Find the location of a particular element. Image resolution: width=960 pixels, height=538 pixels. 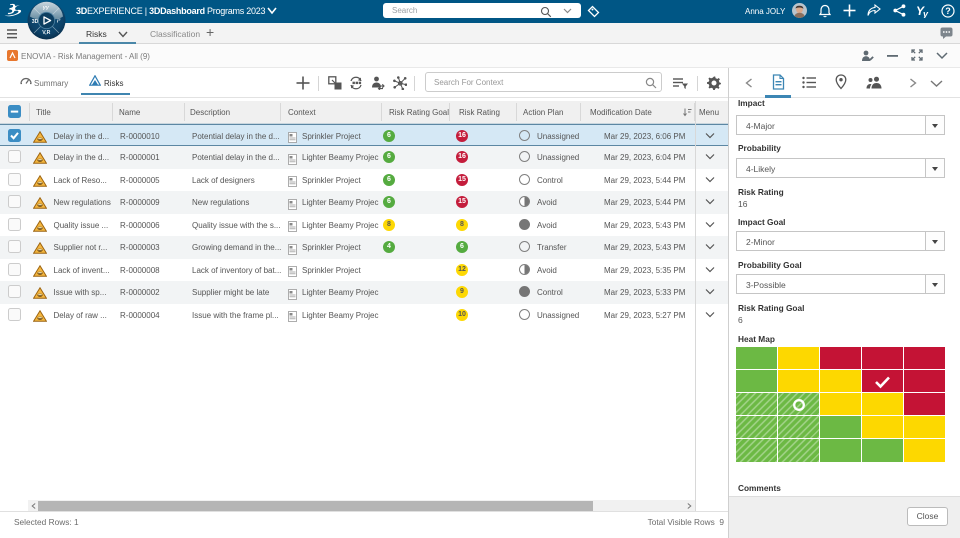

svg-text: i³ is located at coordinates (58, 22).